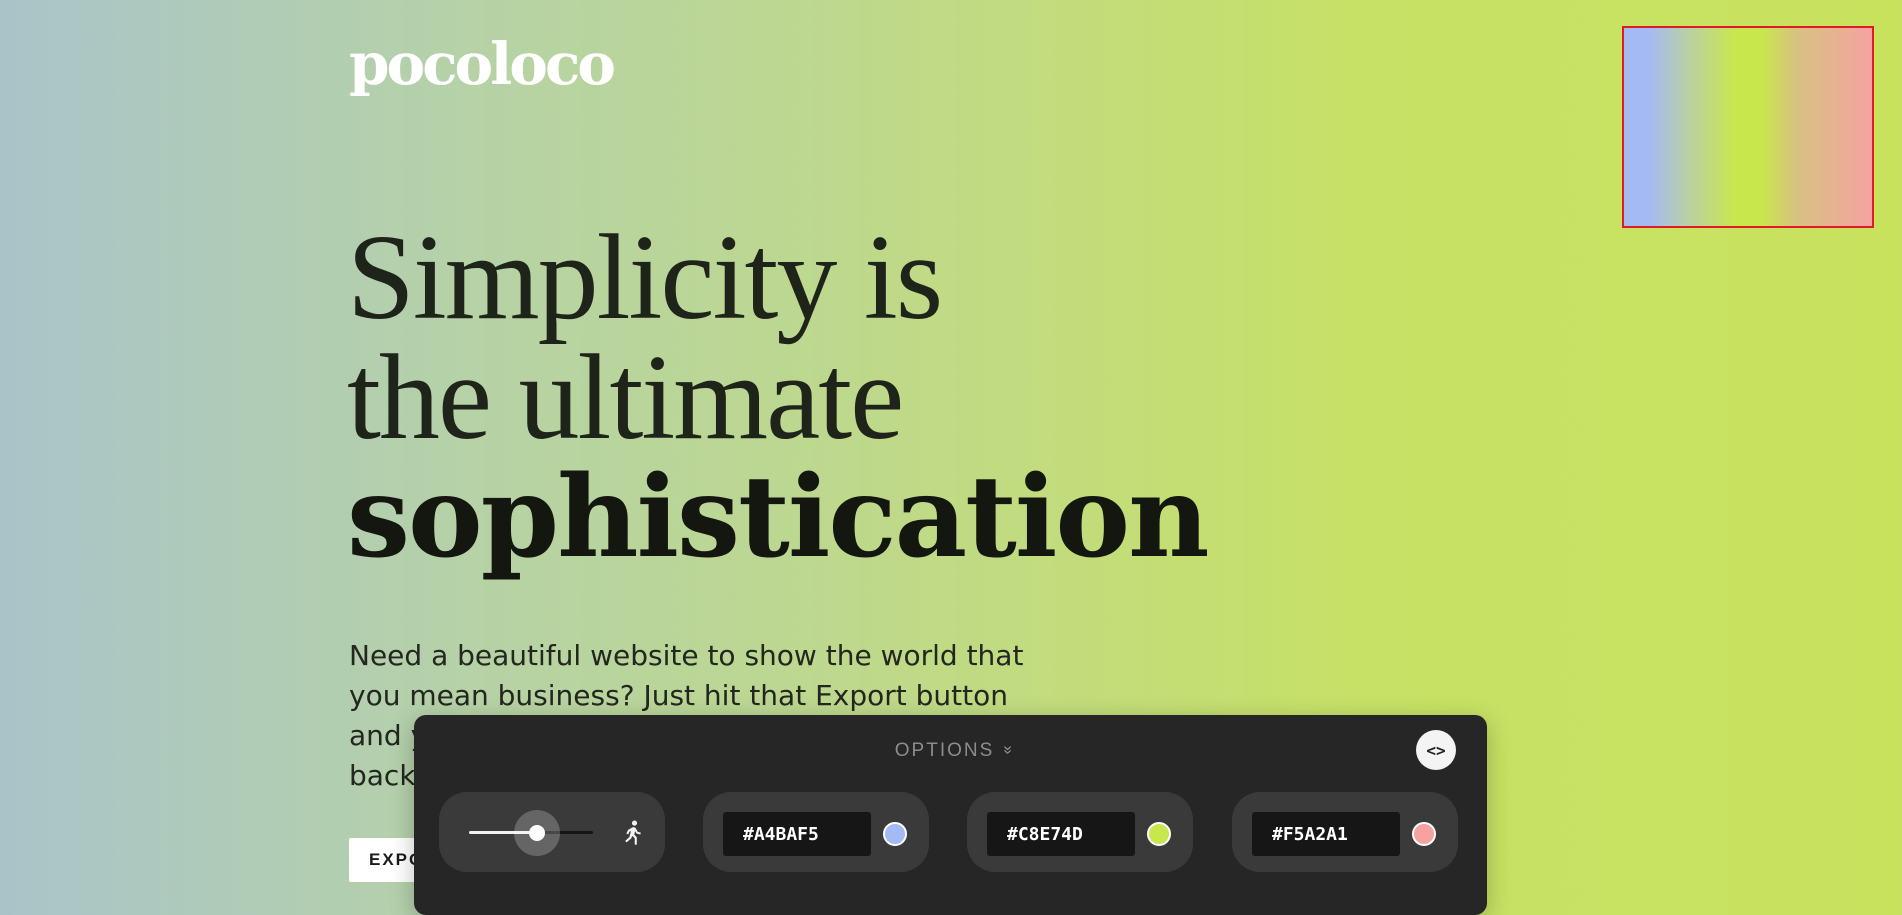 Image resolution: width=1902 pixels, height=915 pixels. What do you see at coordinates (382, 775) in the screenshot?
I see `intro-line-4: back` at bounding box center [382, 775].